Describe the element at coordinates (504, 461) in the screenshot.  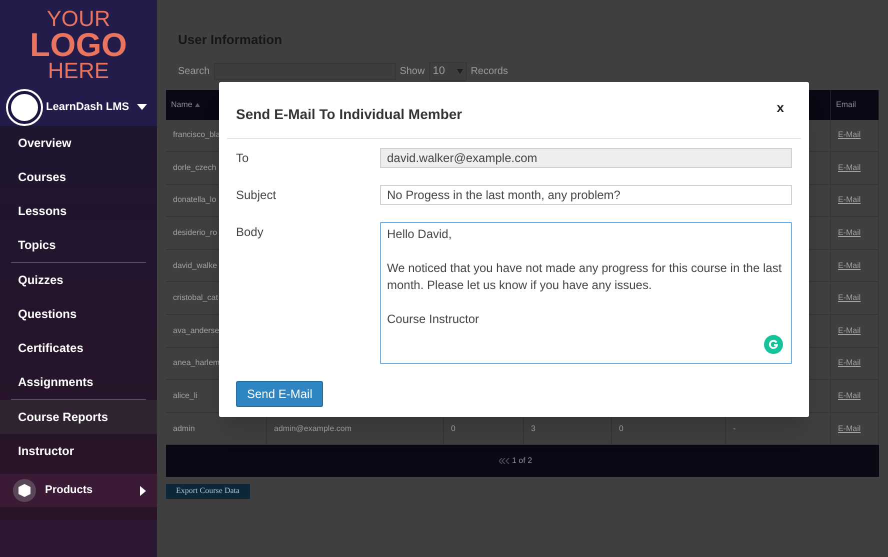
I see `pagination-arrows-icon` at that location.